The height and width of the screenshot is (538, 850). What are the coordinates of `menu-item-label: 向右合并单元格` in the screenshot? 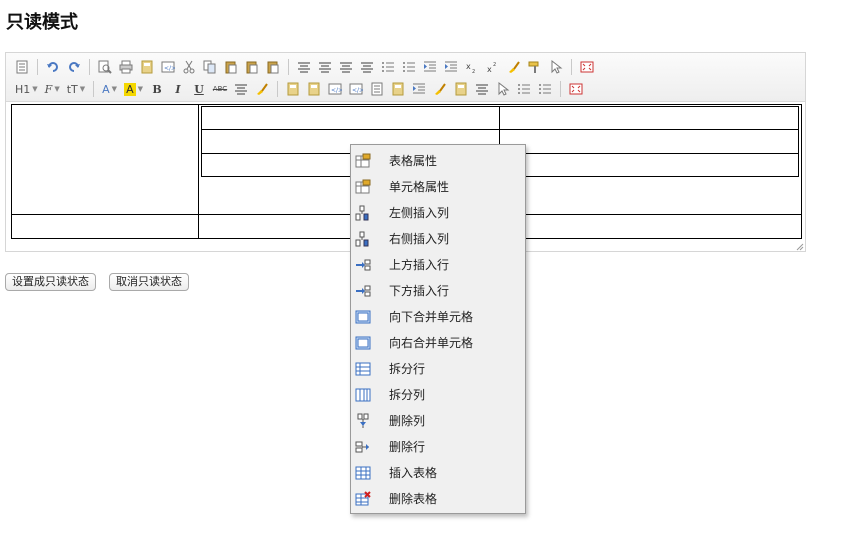 It's located at (431, 343).